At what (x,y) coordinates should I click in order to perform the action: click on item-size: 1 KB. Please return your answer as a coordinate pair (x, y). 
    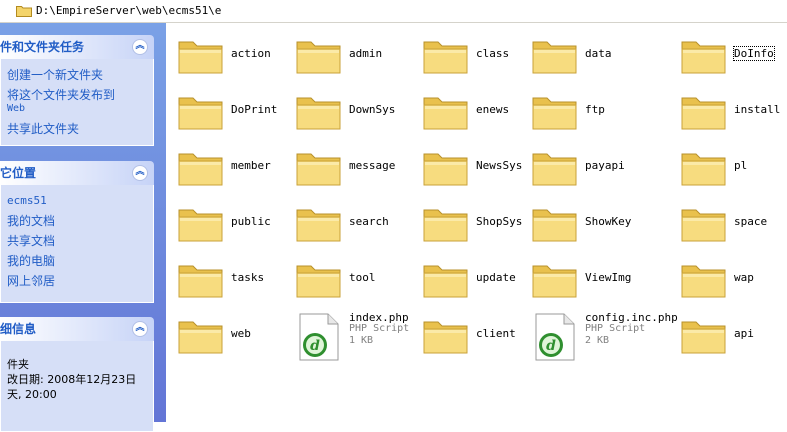
    Looking at the image, I should click on (361, 340).